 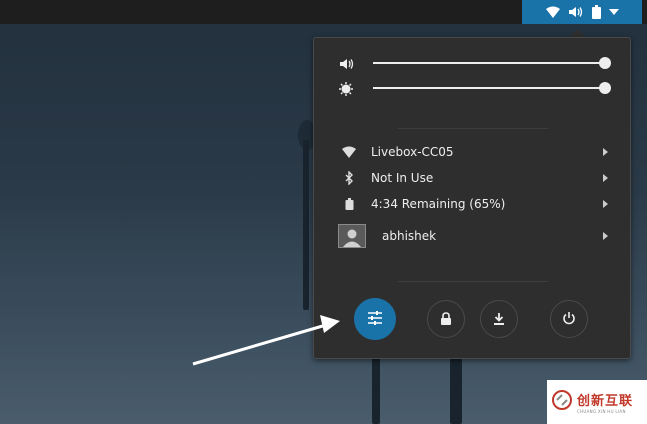 I want to click on system-status-area, so click(x=582, y=12).